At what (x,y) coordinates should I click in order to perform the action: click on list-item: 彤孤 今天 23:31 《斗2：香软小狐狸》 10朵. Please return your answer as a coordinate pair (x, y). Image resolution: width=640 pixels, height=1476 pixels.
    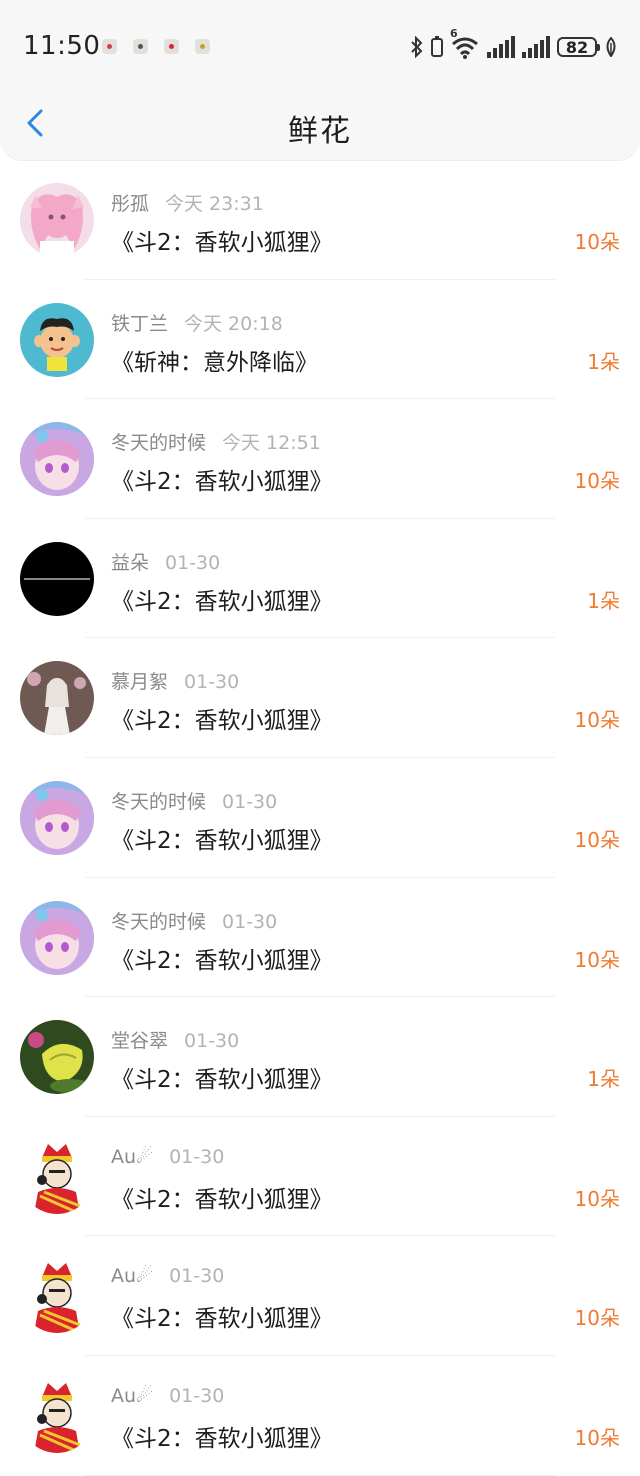
    Looking at the image, I should click on (320, 220).